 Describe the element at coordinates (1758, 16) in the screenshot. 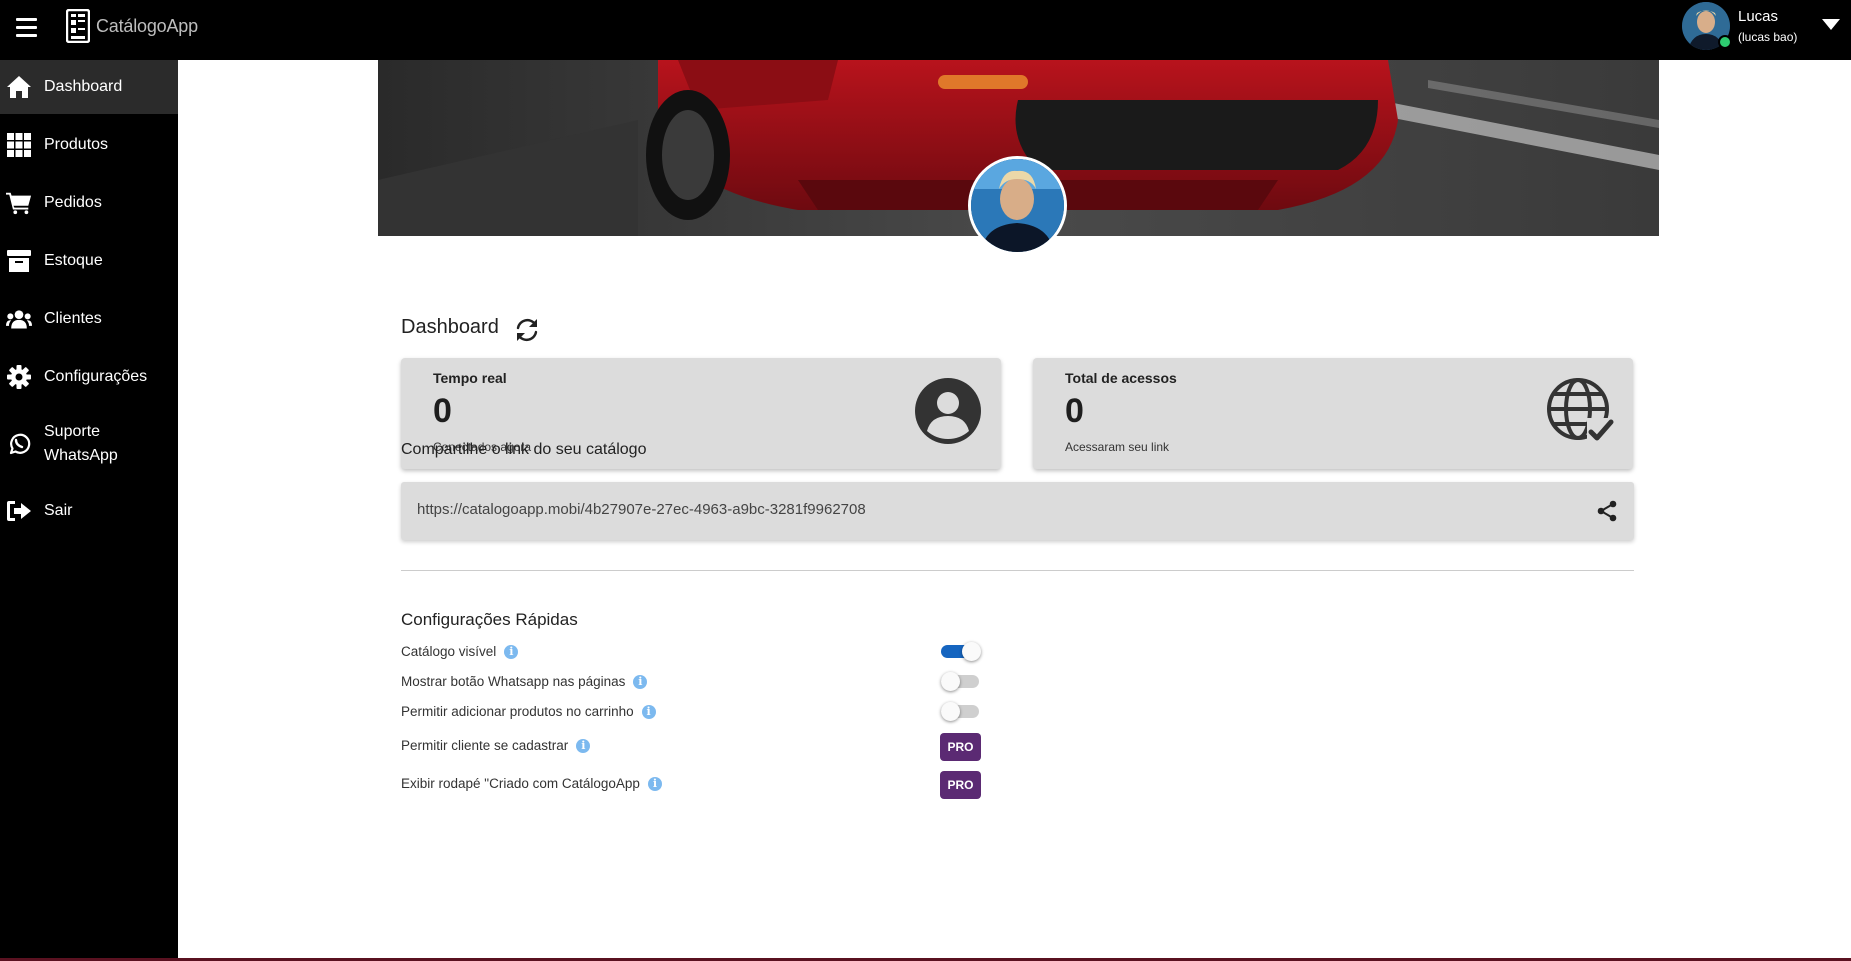

I see `user-name: Lucas` at that location.